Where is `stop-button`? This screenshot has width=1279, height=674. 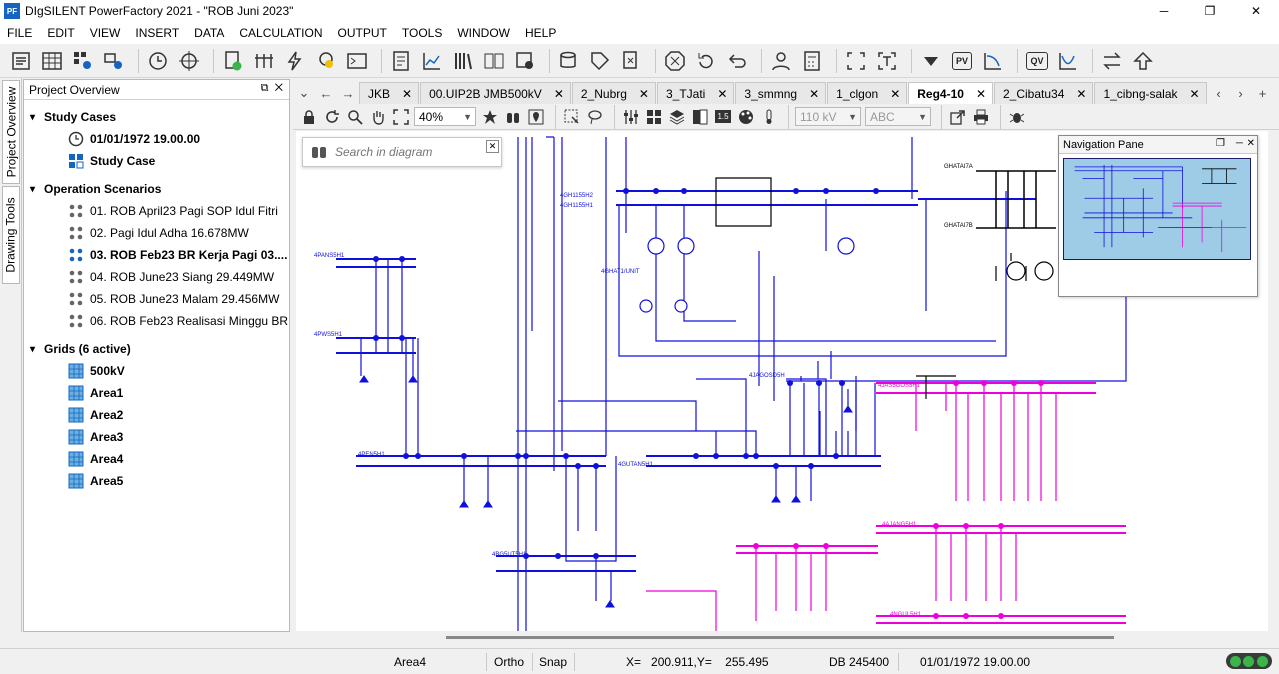
stop-button is located at coordinates (675, 61).